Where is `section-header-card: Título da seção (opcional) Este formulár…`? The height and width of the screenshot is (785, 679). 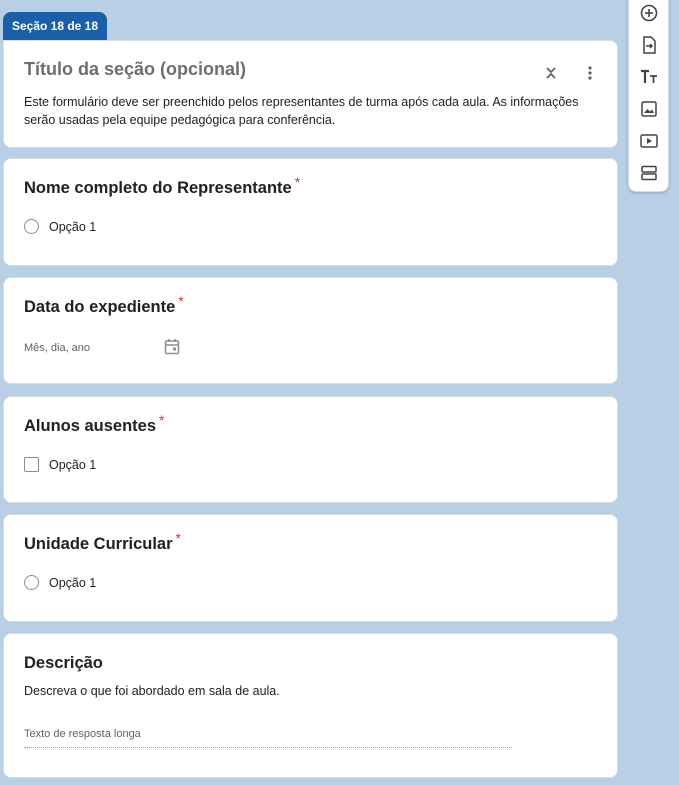 section-header-card: Título da seção (opcional) Este formulár… is located at coordinates (310, 94).